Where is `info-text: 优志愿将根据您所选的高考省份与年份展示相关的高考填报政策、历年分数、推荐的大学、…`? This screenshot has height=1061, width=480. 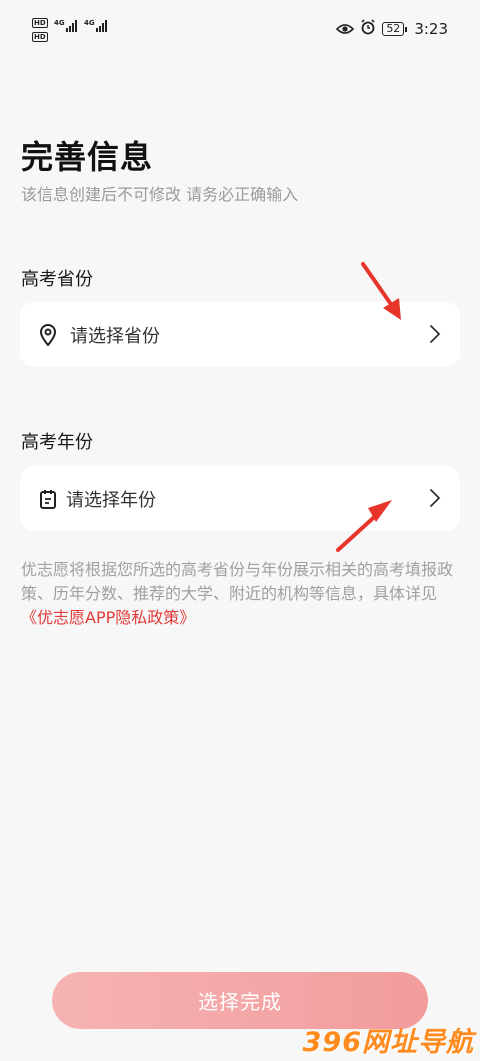
info-text: 优志愿将根据您所选的高考省份与年份展示相关的高考填报政策、历年分数、推荐的大学、… is located at coordinates (241, 594).